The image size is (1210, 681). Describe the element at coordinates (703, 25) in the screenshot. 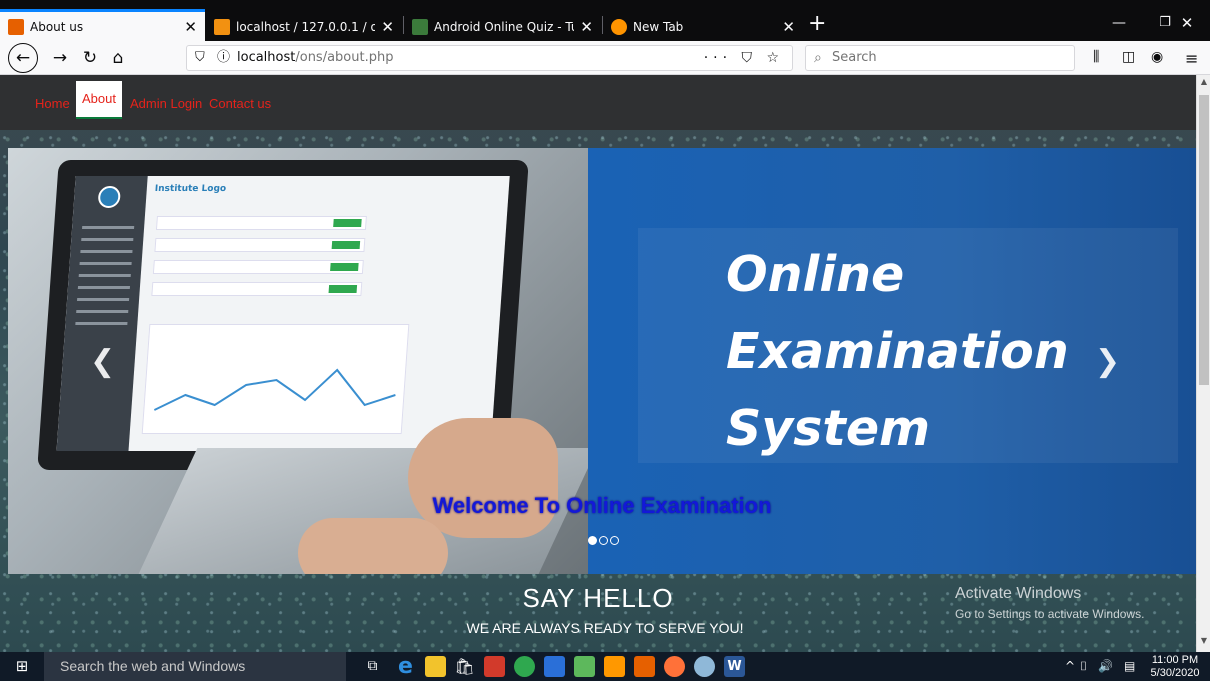

I see `tab-new-tab: New Tab ✕` at that location.